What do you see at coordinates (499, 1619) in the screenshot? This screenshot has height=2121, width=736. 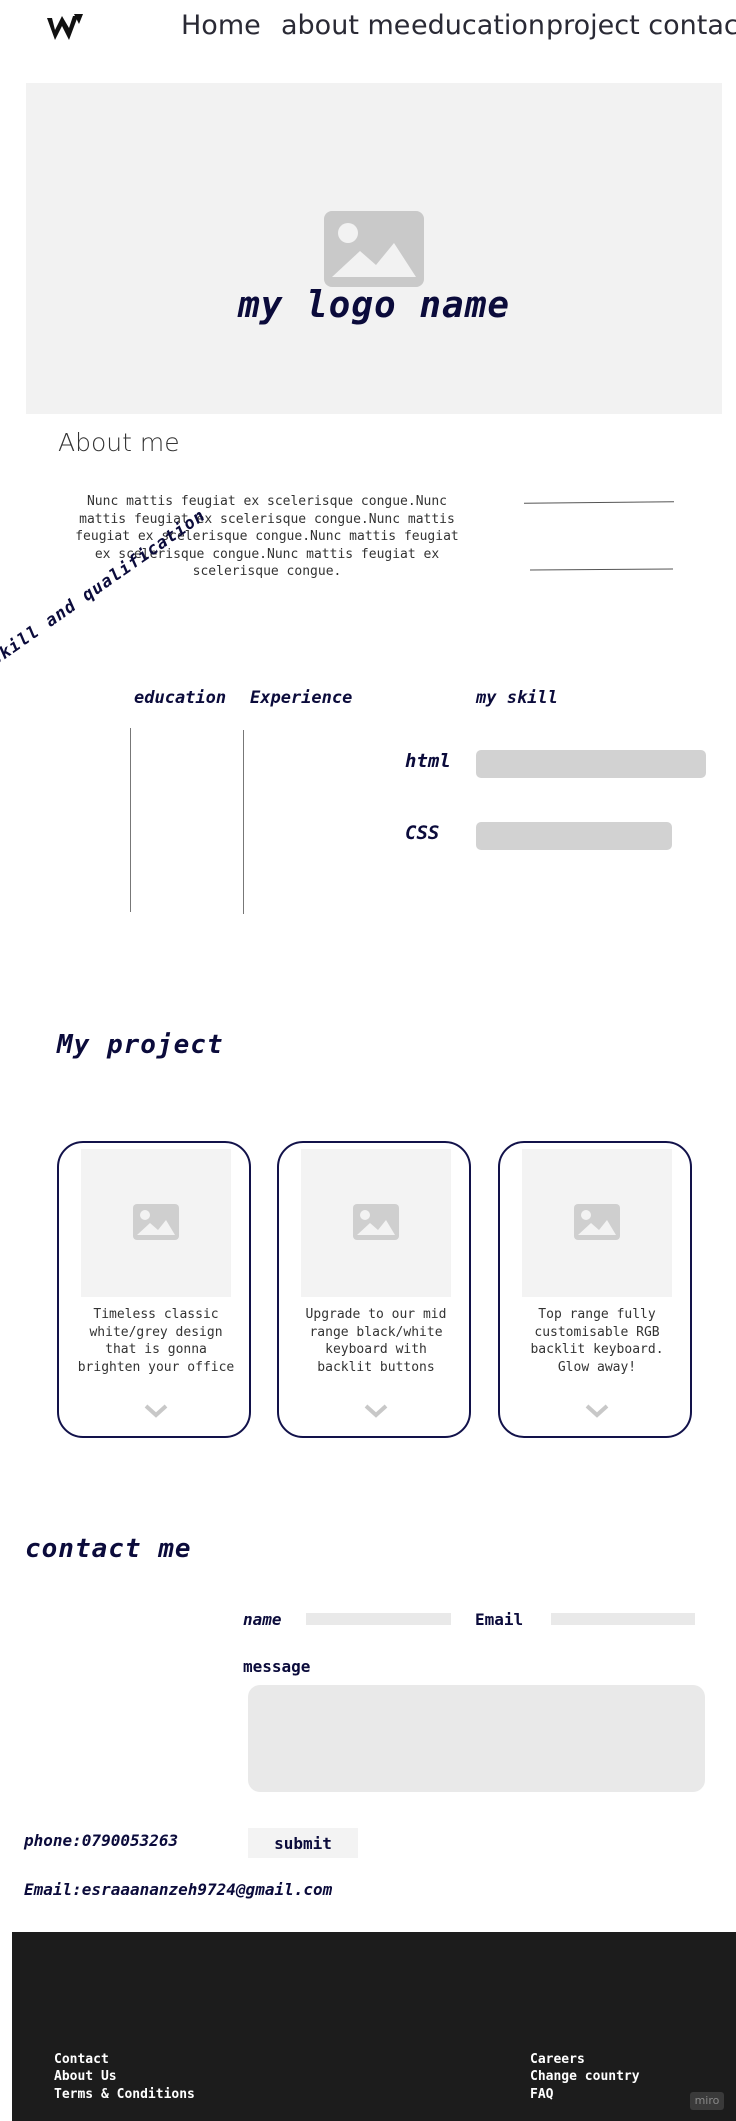 I see `email-label: Email` at bounding box center [499, 1619].